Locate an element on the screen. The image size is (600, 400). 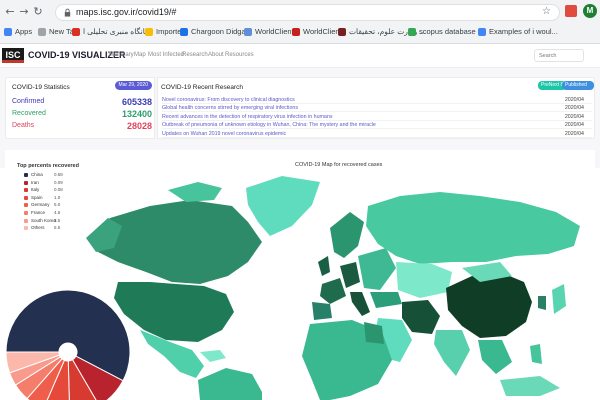
legend-item: Germany 5.0 is located at coordinates (49, 205).